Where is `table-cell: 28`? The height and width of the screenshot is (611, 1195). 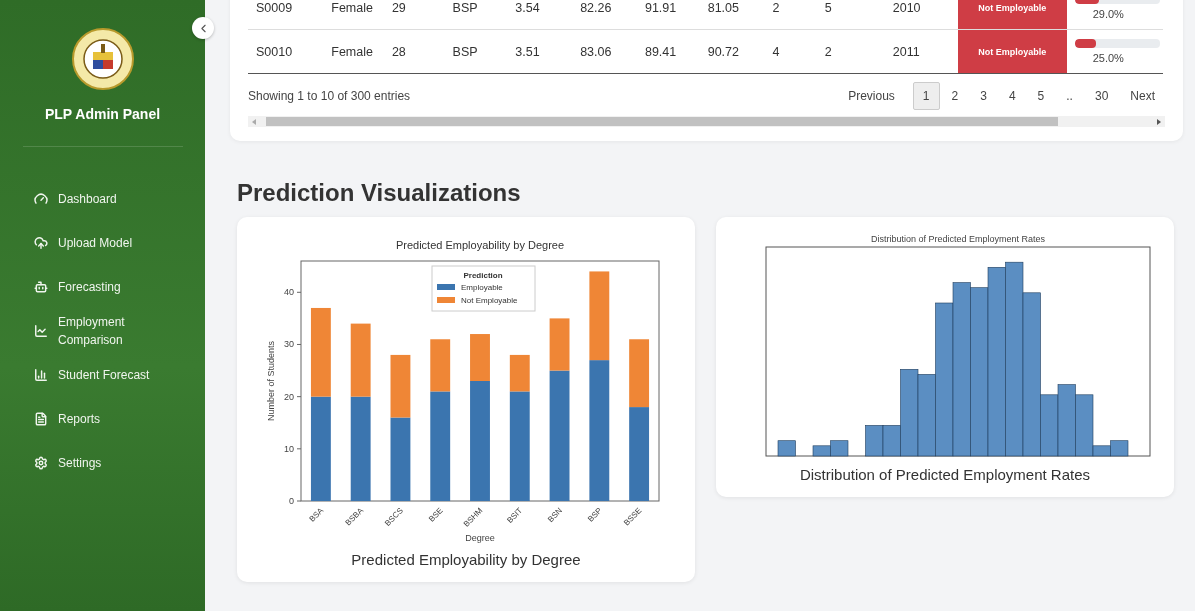 table-cell: 28 is located at coordinates (414, 51).